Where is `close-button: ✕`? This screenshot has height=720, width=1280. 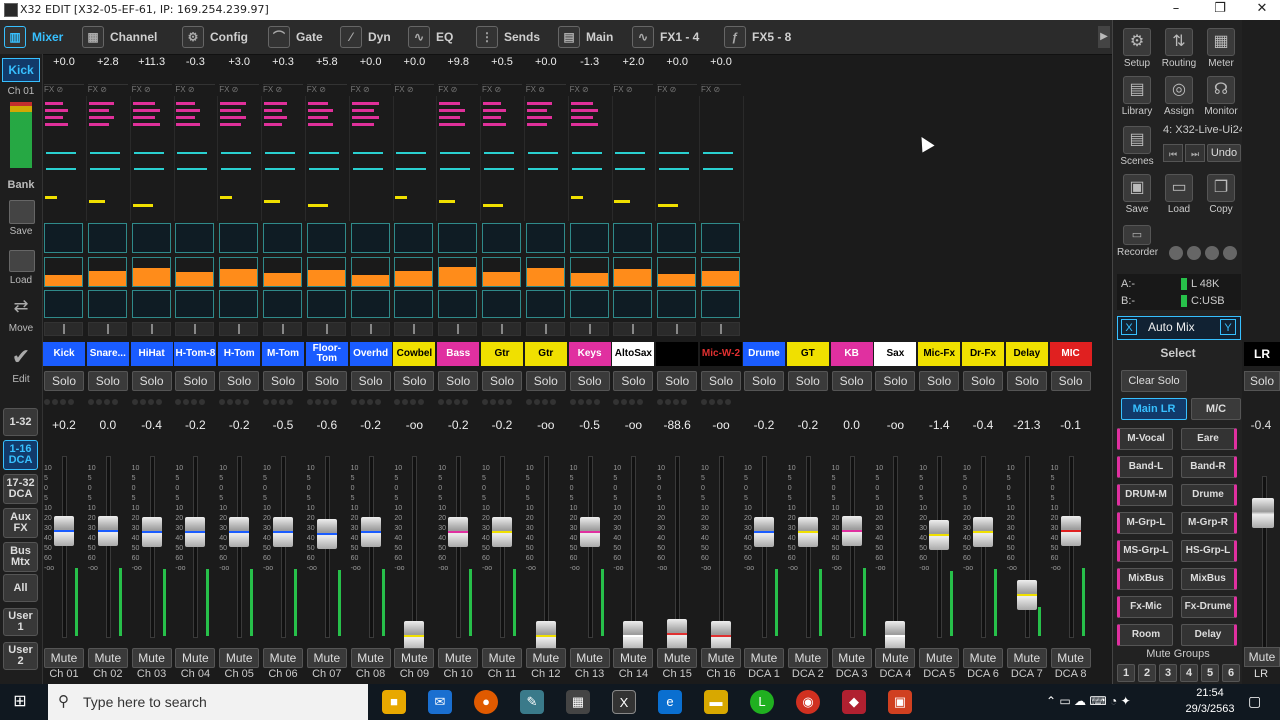
close-button: ✕ is located at coordinates (1260, 10).